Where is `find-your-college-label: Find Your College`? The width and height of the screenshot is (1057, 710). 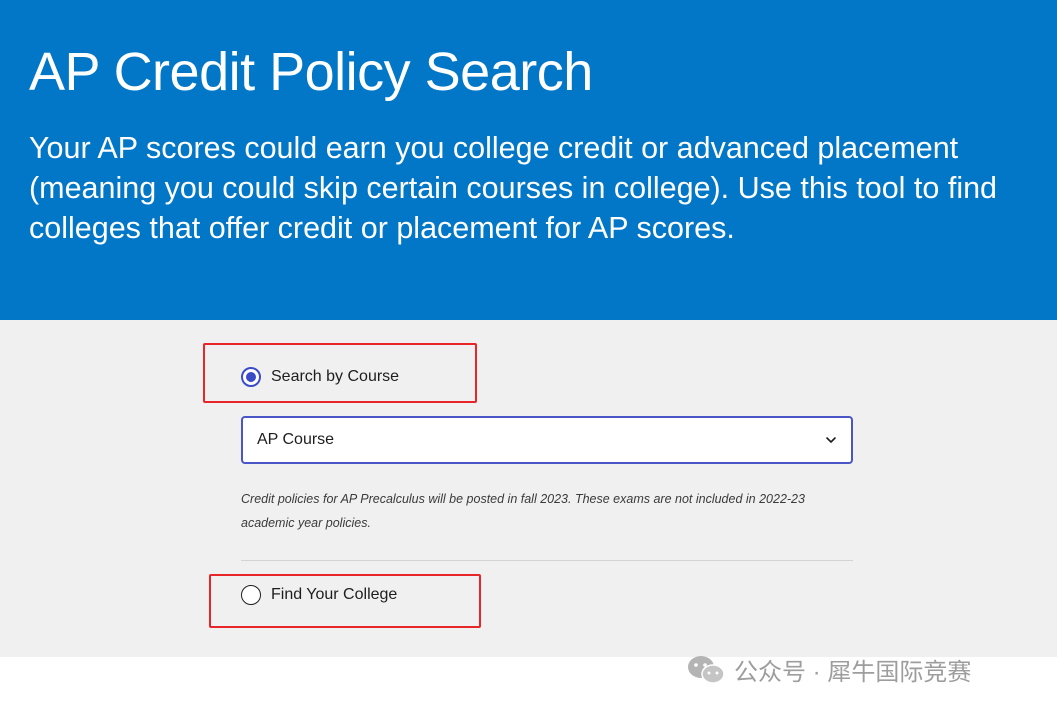
find-your-college-label: Find Your College is located at coordinates (334, 595).